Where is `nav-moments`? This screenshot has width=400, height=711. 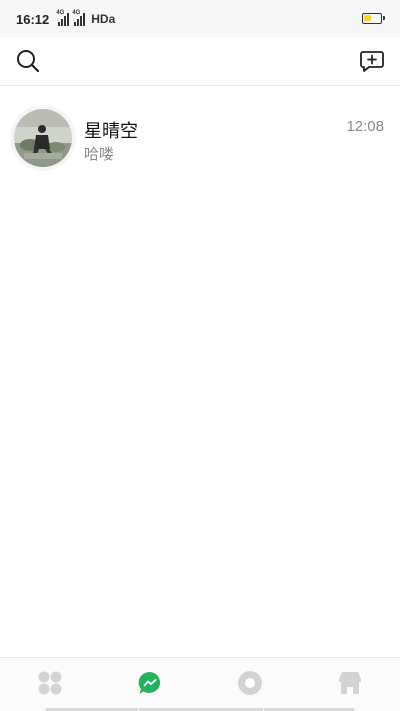 nav-moments is located at coordinates (250, 683).